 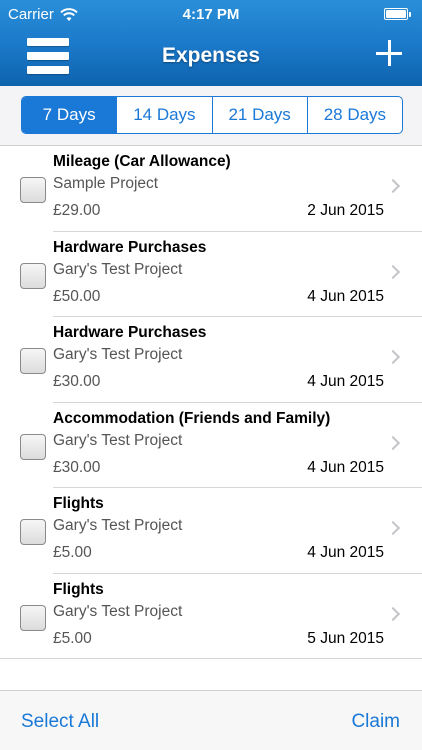 I want to click on bottom-toolbar: Select All Claim, so click(x=211, y=720).